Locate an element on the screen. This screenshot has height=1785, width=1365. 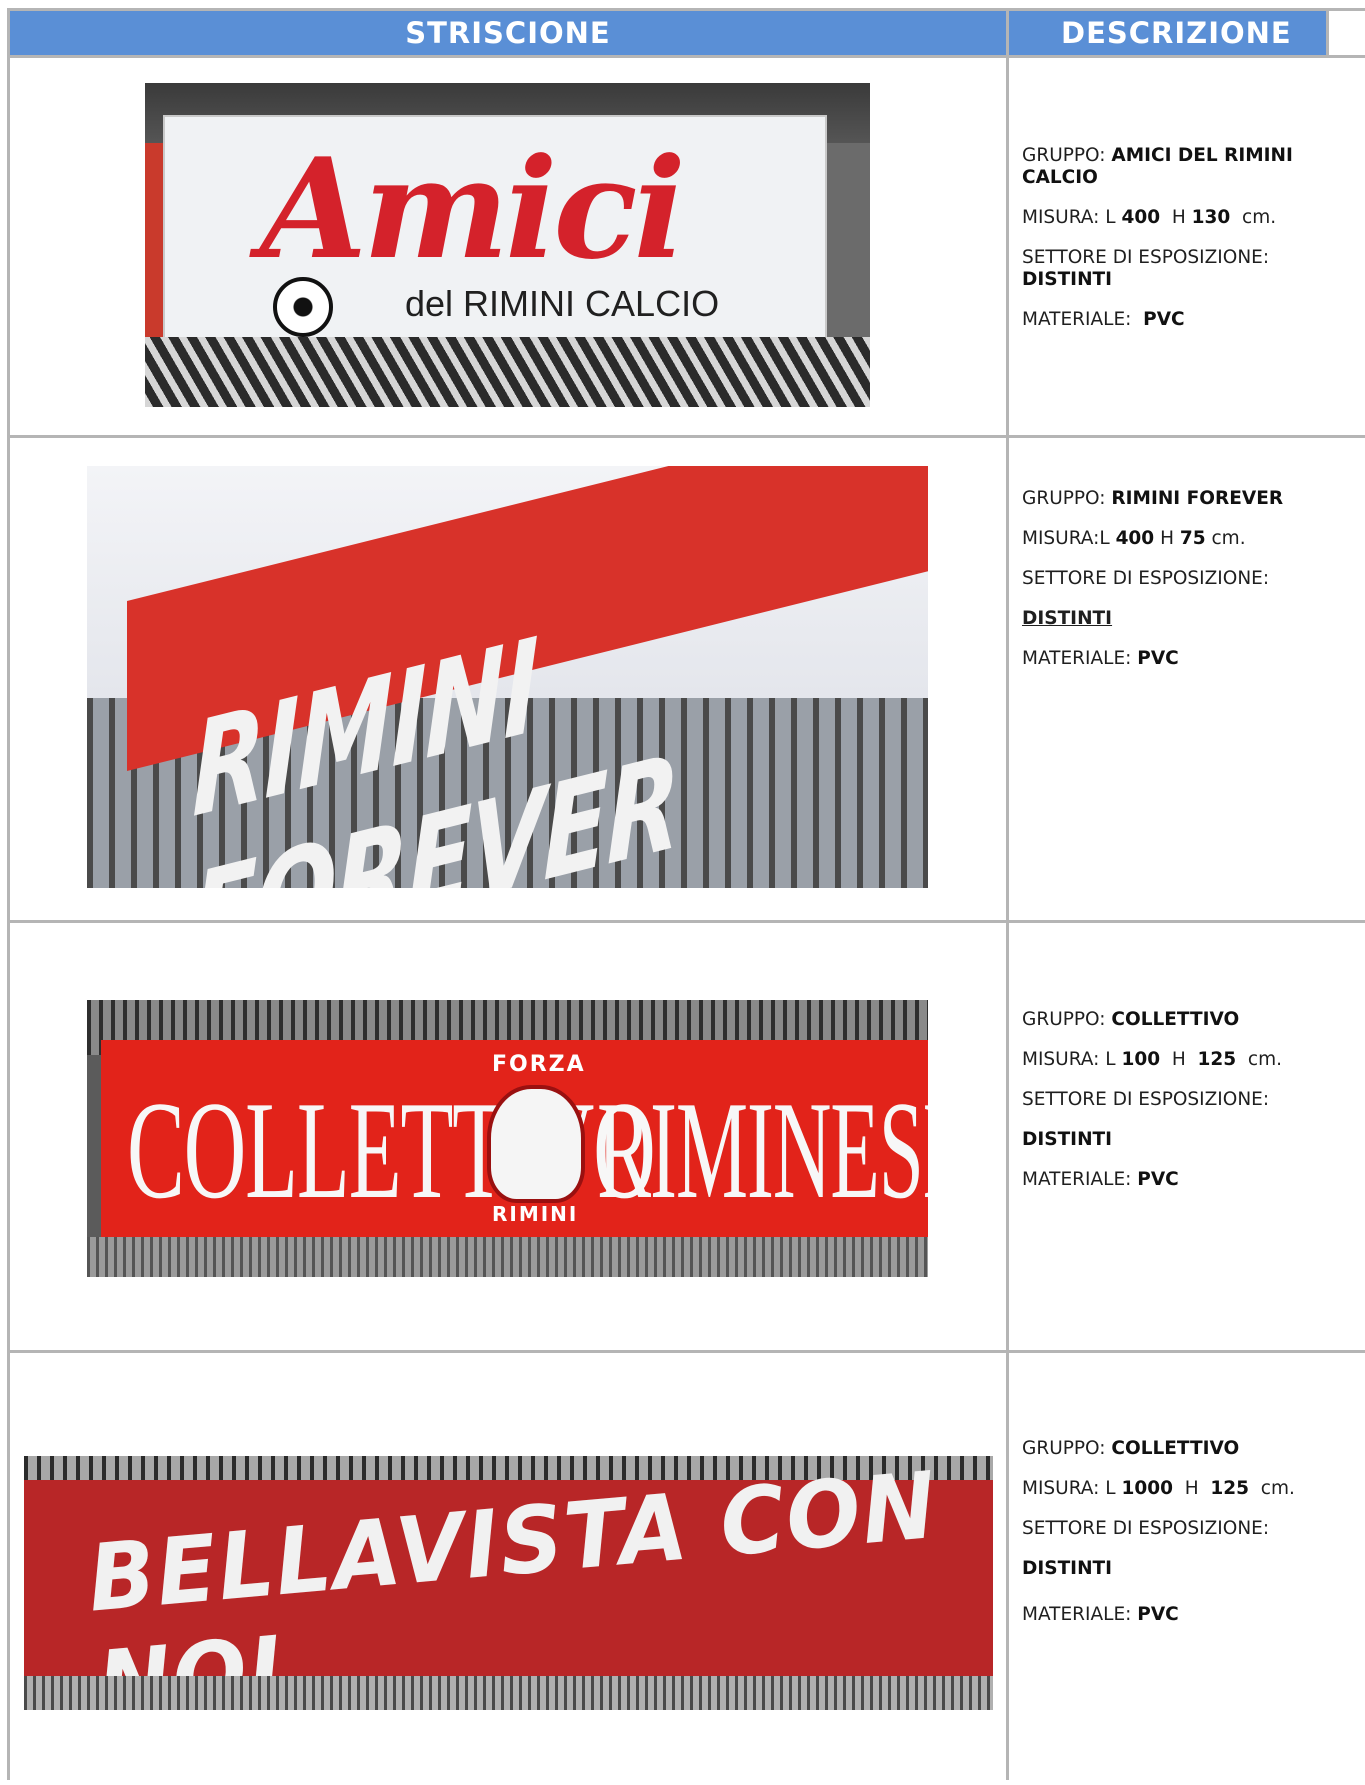
banner-photo-collettivo-riminese: COLLETTIVO FORZA RIMINI RIMINESE is located at coordinates (507, 1138).